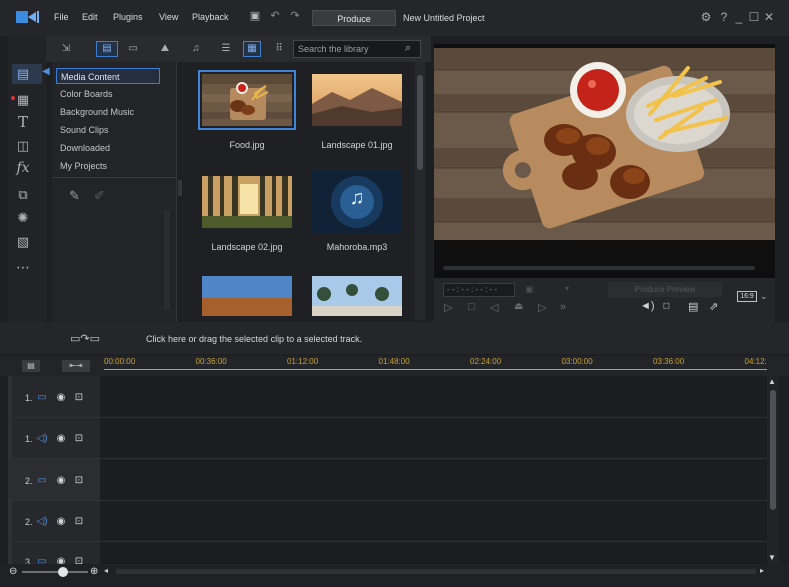 The width and height of the screenshot is (789, 587). Describe the element at coordinates (765, 571) in the screenshot. I see `scroll-right-icon: ▸` at that location.